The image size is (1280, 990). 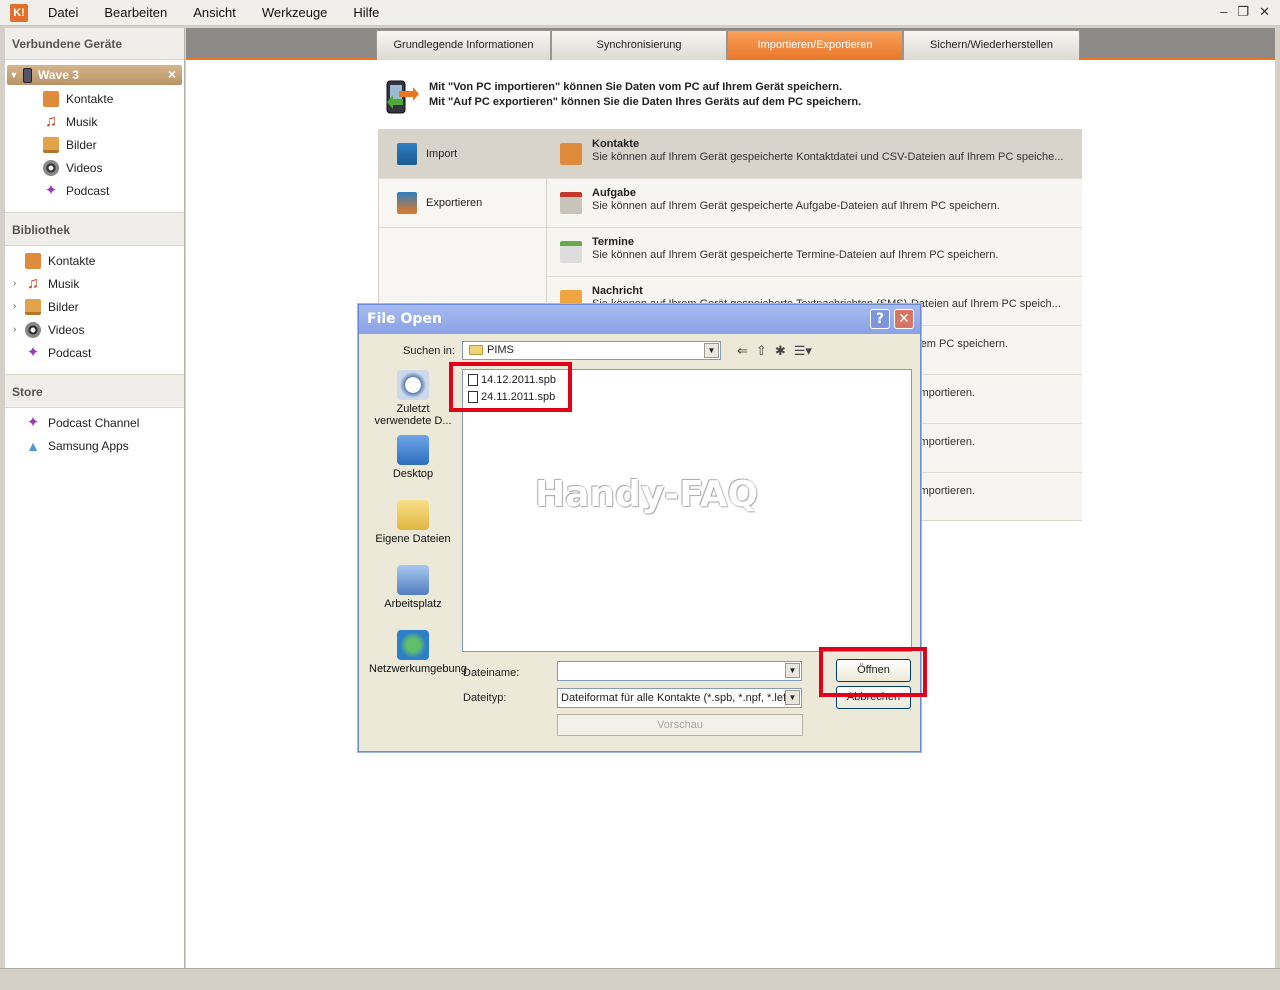 I want to click on library-item-podcast: ✦ Podcast, so click(x=104, y=352).